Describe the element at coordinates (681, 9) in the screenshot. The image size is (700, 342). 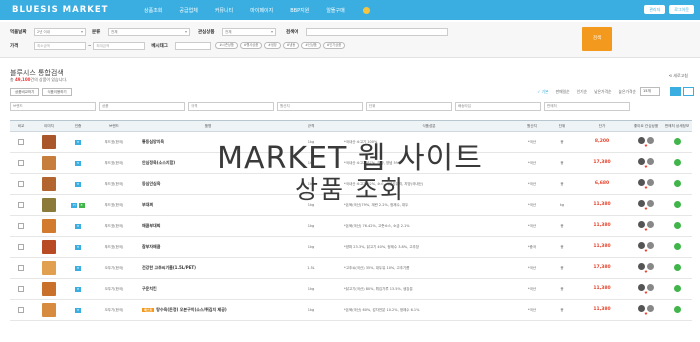
I see `logout-button: 로그아웃` at that location.